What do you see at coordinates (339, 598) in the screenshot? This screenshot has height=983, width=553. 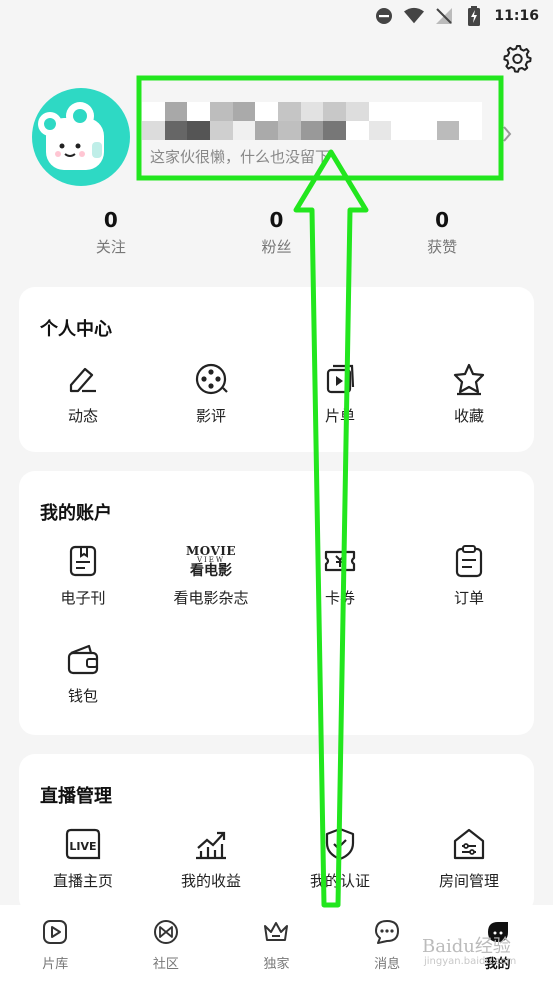 I see `menu-item-label: 卡券` at bounding box center [339, 598].